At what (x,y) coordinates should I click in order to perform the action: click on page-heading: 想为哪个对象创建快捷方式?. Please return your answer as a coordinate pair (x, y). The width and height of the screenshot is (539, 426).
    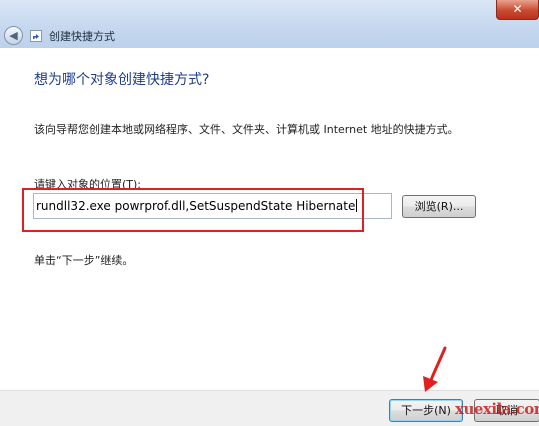
    Looking at the image, I should click on (122, 80).